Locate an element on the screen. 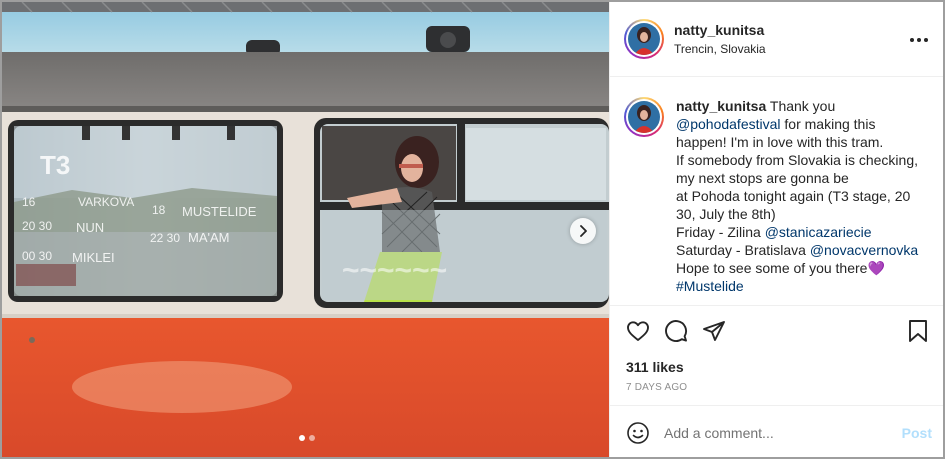 The height and width of the screenshot is (459, 945). heart-icon is located at coordinates (638, 331).